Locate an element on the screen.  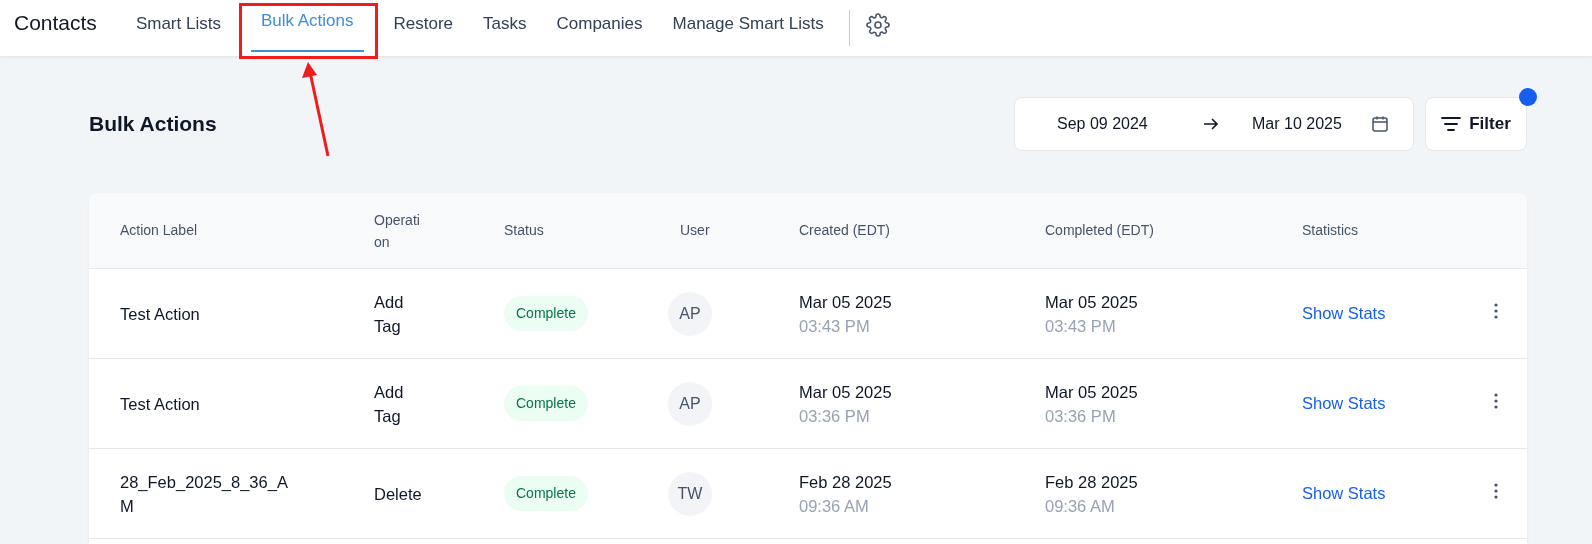
nav-tab: Smart Lists is located at coordinates (178, 28).